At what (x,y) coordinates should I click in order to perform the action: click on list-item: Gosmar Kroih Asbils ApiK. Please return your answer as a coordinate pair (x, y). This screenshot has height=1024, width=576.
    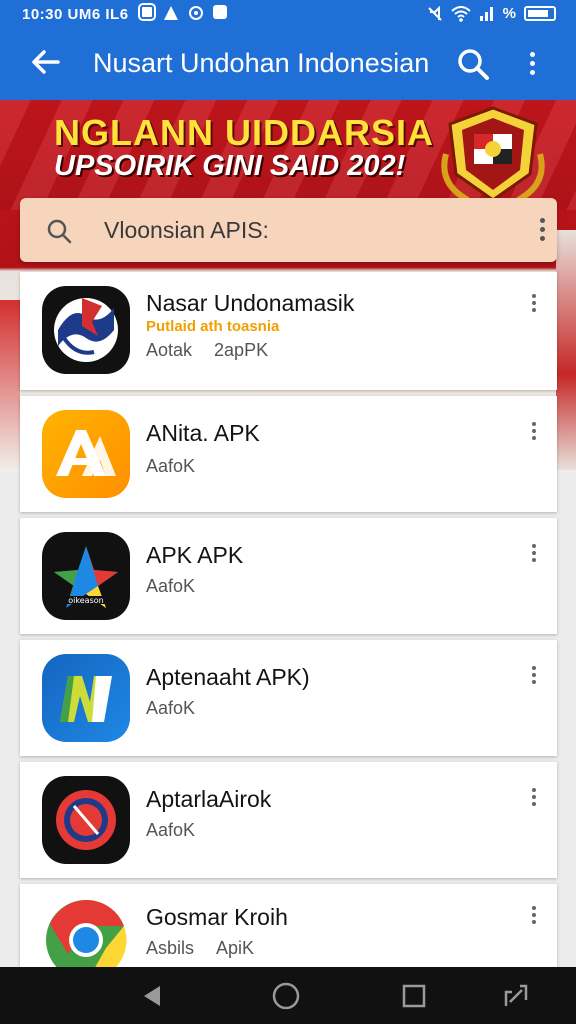
    Looking at the image, I should click on (288, 925).